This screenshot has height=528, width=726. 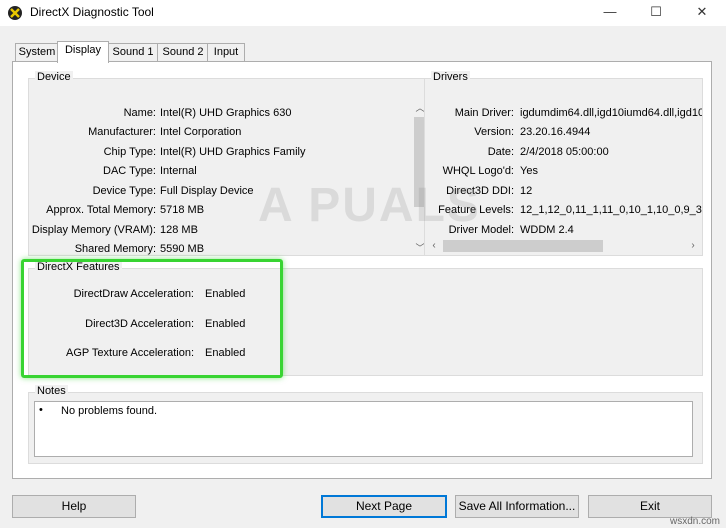 I want to click on device-value: Intel(R) UHD Graphics 630, so click(x=226, y=113).